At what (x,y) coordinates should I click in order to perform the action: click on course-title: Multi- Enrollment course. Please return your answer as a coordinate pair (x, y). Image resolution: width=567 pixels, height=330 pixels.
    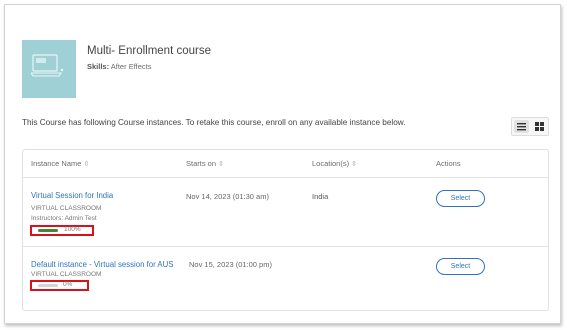
    Looking at the image, I should click on (149, 51).